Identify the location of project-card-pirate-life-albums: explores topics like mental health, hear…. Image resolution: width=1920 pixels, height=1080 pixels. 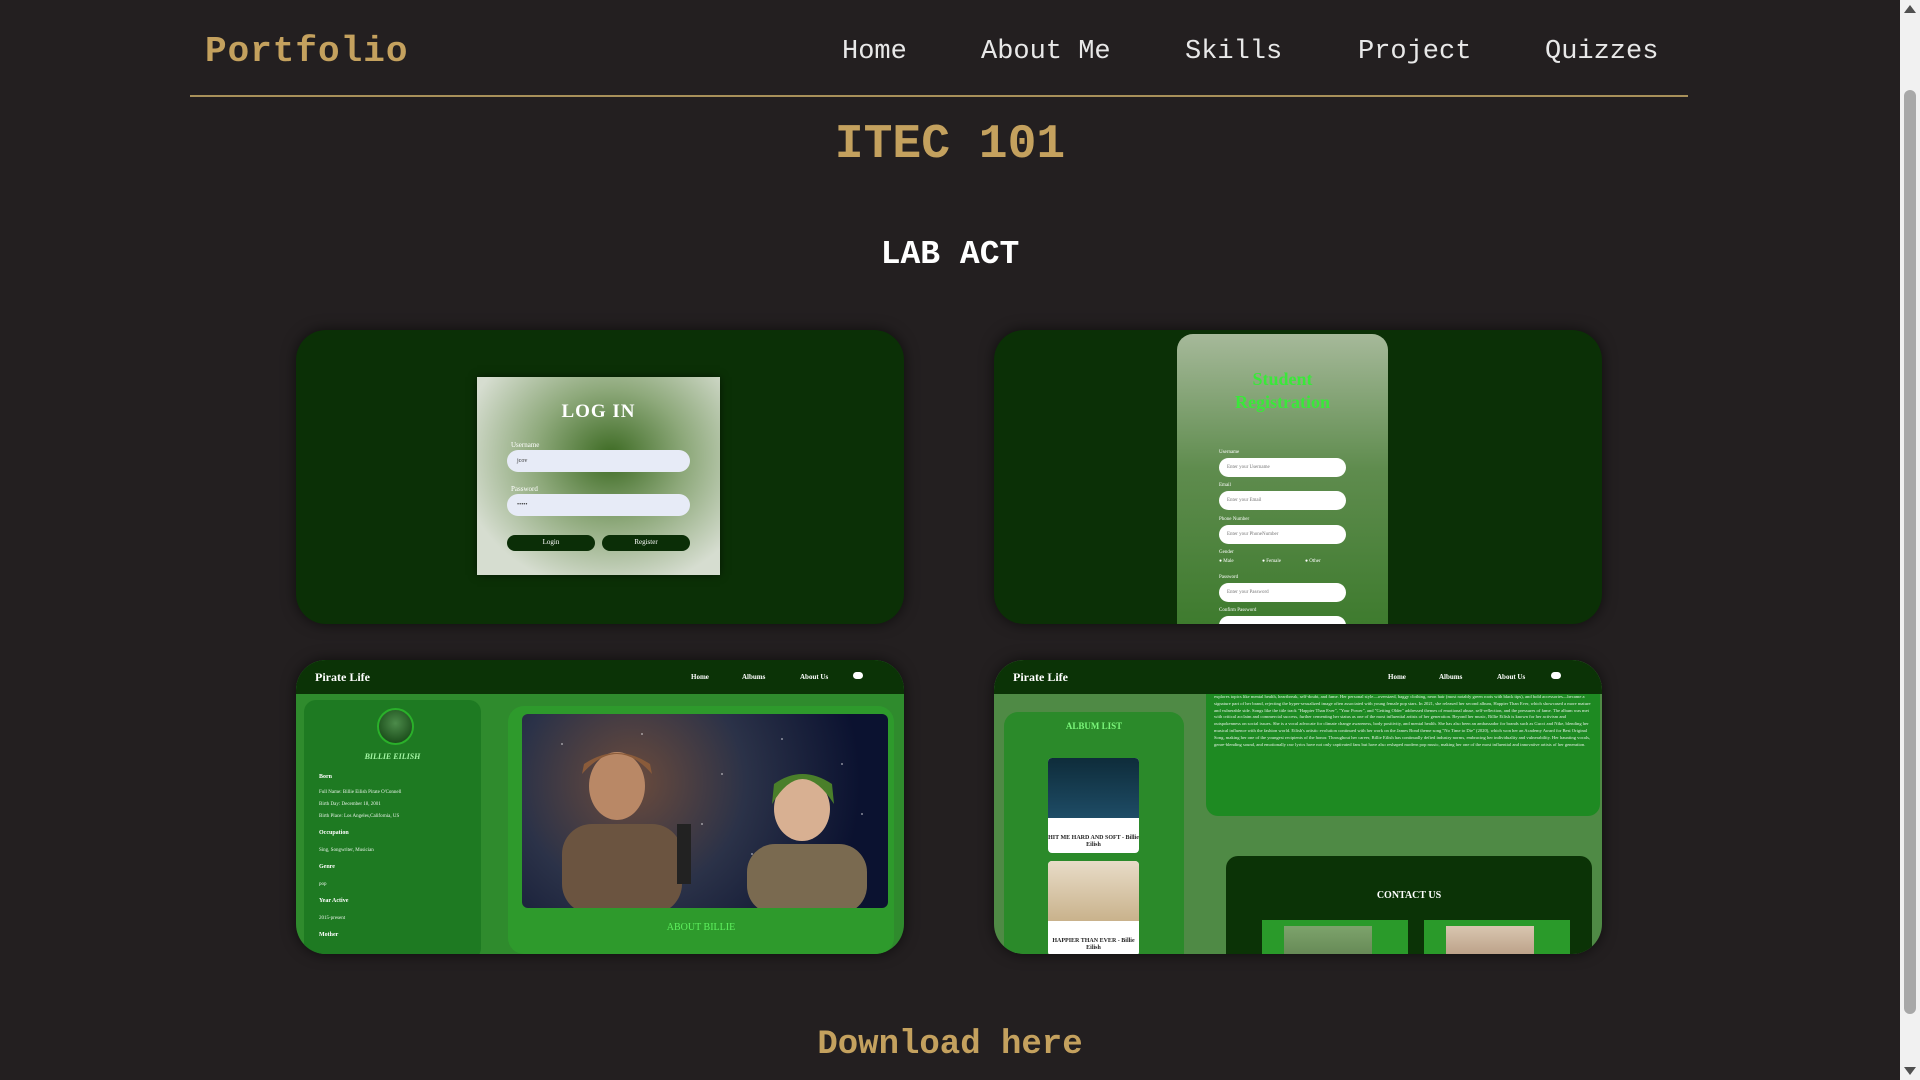
(1298, 807).